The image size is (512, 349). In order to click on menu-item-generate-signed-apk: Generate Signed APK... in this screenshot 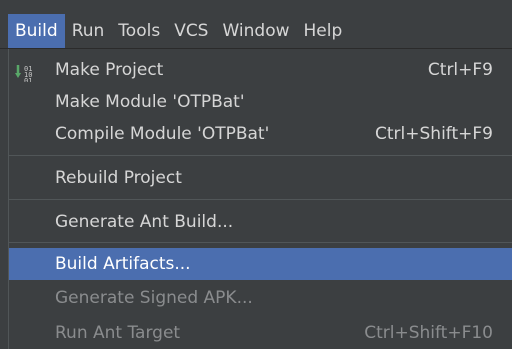, I will do `click(260, 298)`.